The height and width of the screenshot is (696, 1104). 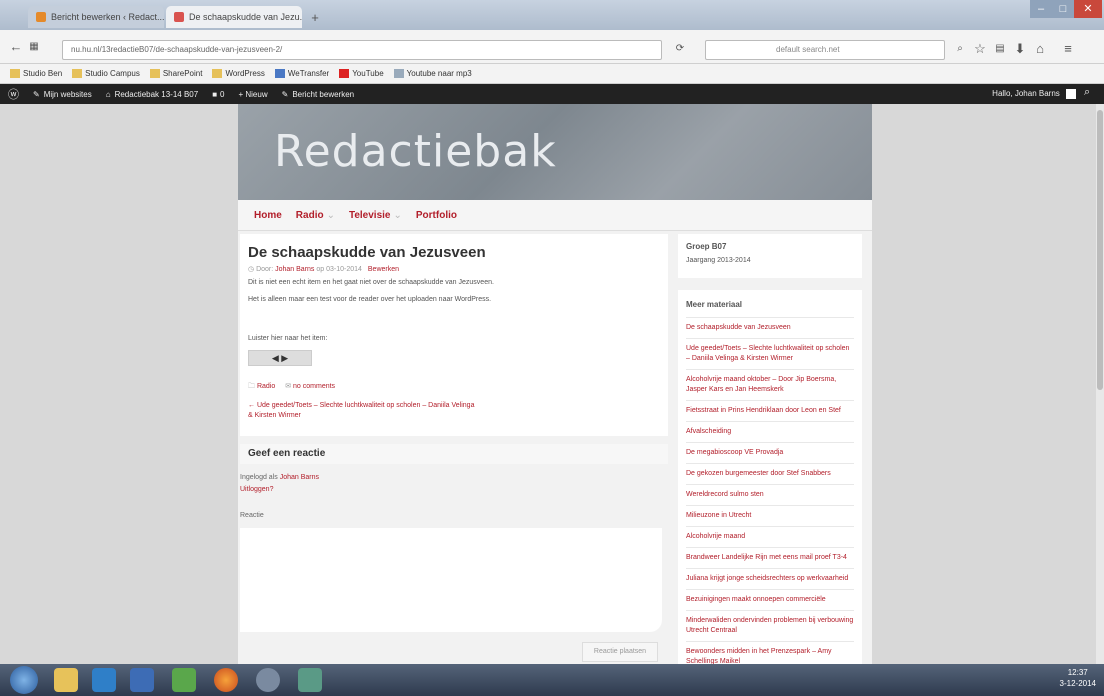 What do you see at coordinates (279, 73) in the screenshot?
I see `wetransfer-icon` at bounding box center [279, 73].